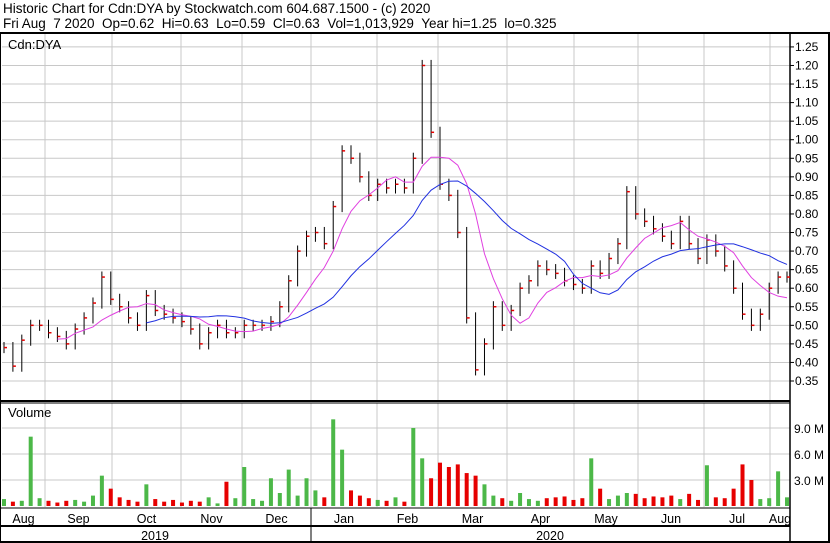 The height and width of the screenshot is (543, 830). What do you see at coordinates (211, 519) in the screenshot?
I see `month-label: Nov` at bounding box center [211, 519].